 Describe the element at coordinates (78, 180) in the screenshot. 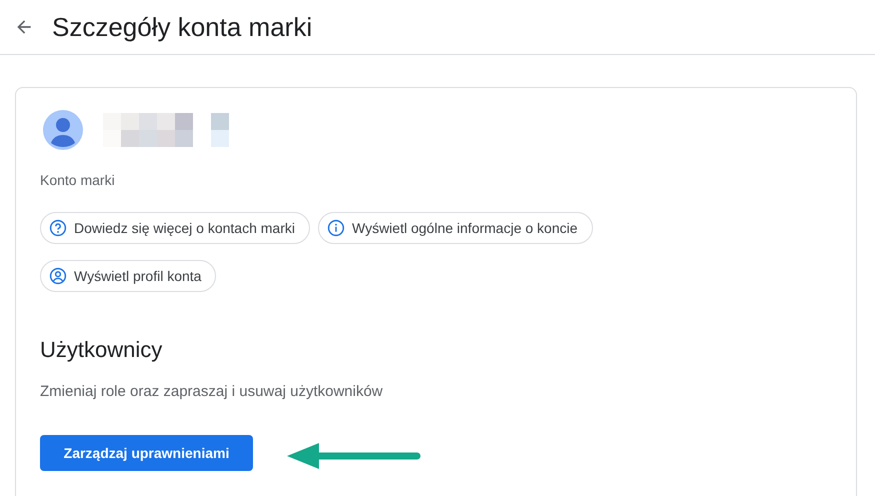

I see `account-type-label: Konto marki` at that location.